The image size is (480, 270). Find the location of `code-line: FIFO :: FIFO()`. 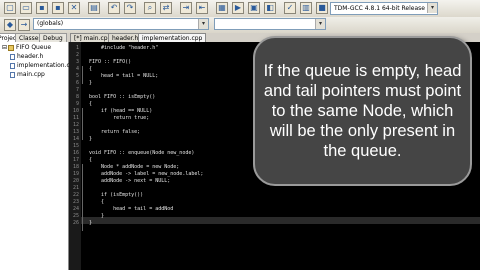

code-line: FIFO :: FIFO() is located at coordinates (110, 62).